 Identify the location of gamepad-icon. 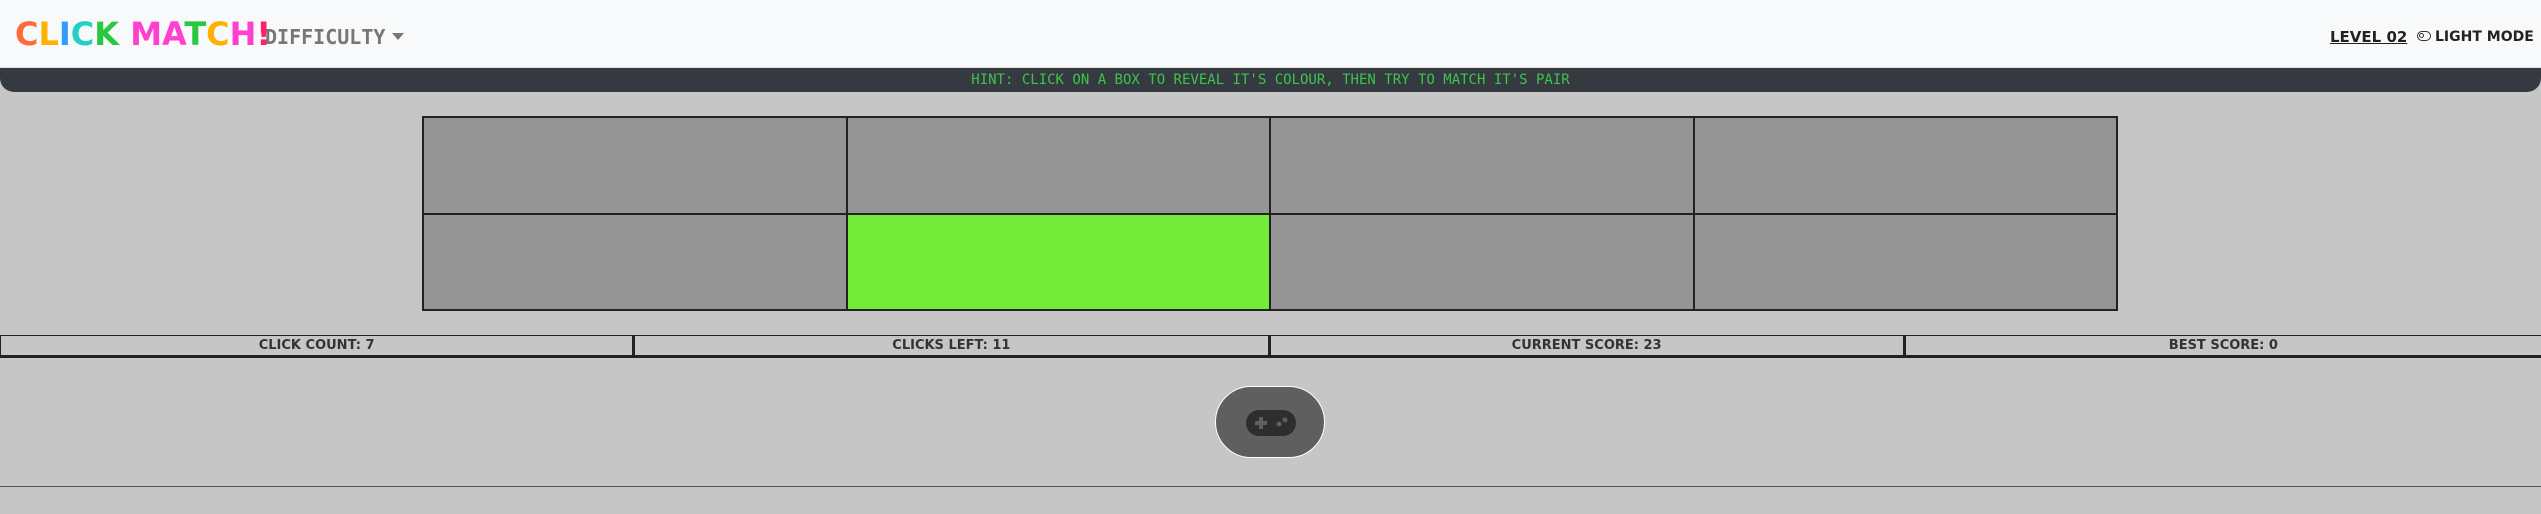
(1271, 423).